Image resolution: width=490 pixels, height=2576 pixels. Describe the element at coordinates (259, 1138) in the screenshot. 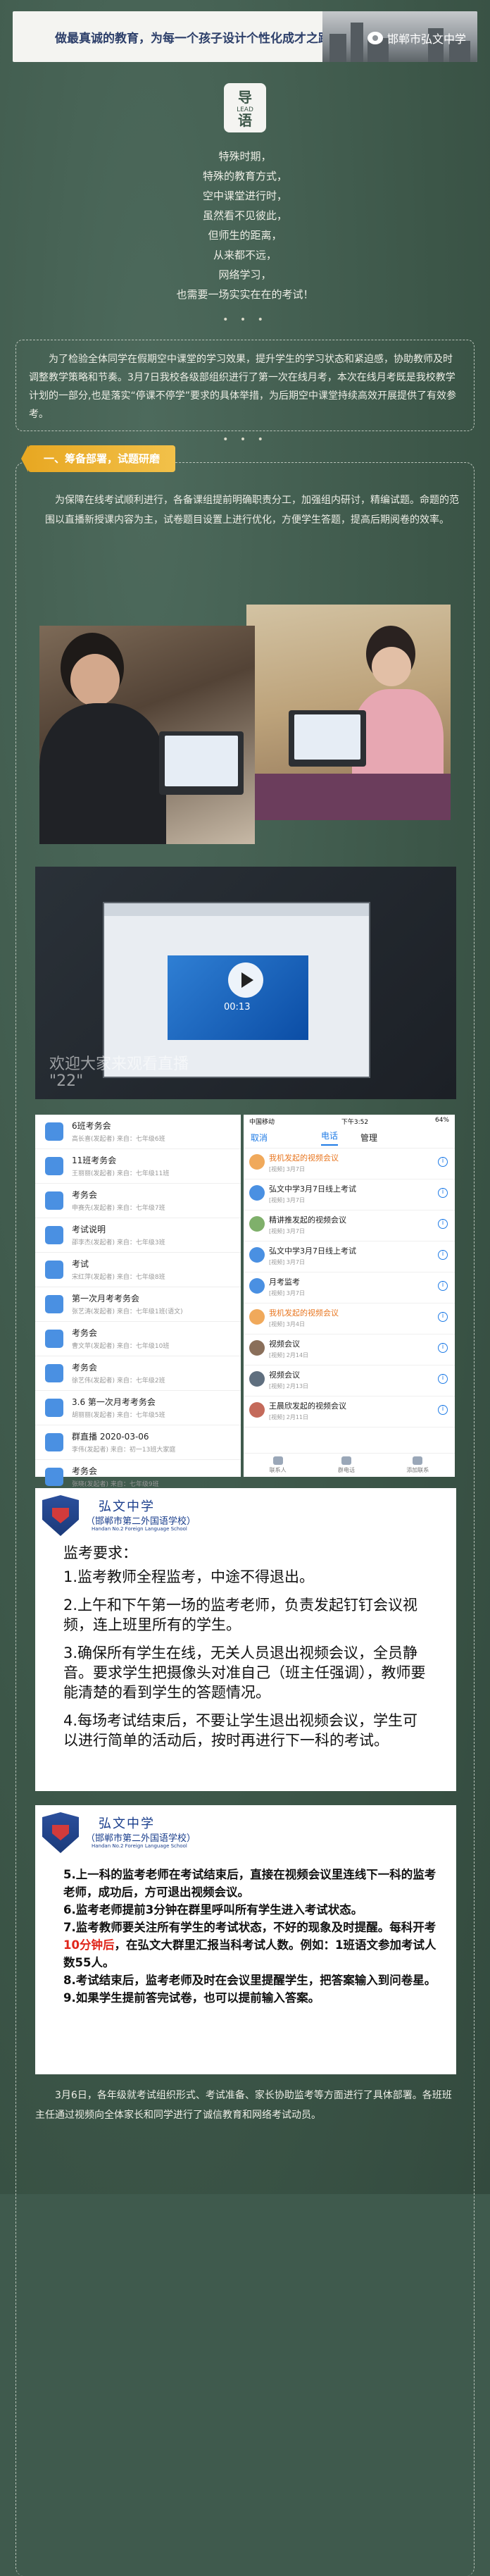

I see `cancel-button: 取消` at that location.